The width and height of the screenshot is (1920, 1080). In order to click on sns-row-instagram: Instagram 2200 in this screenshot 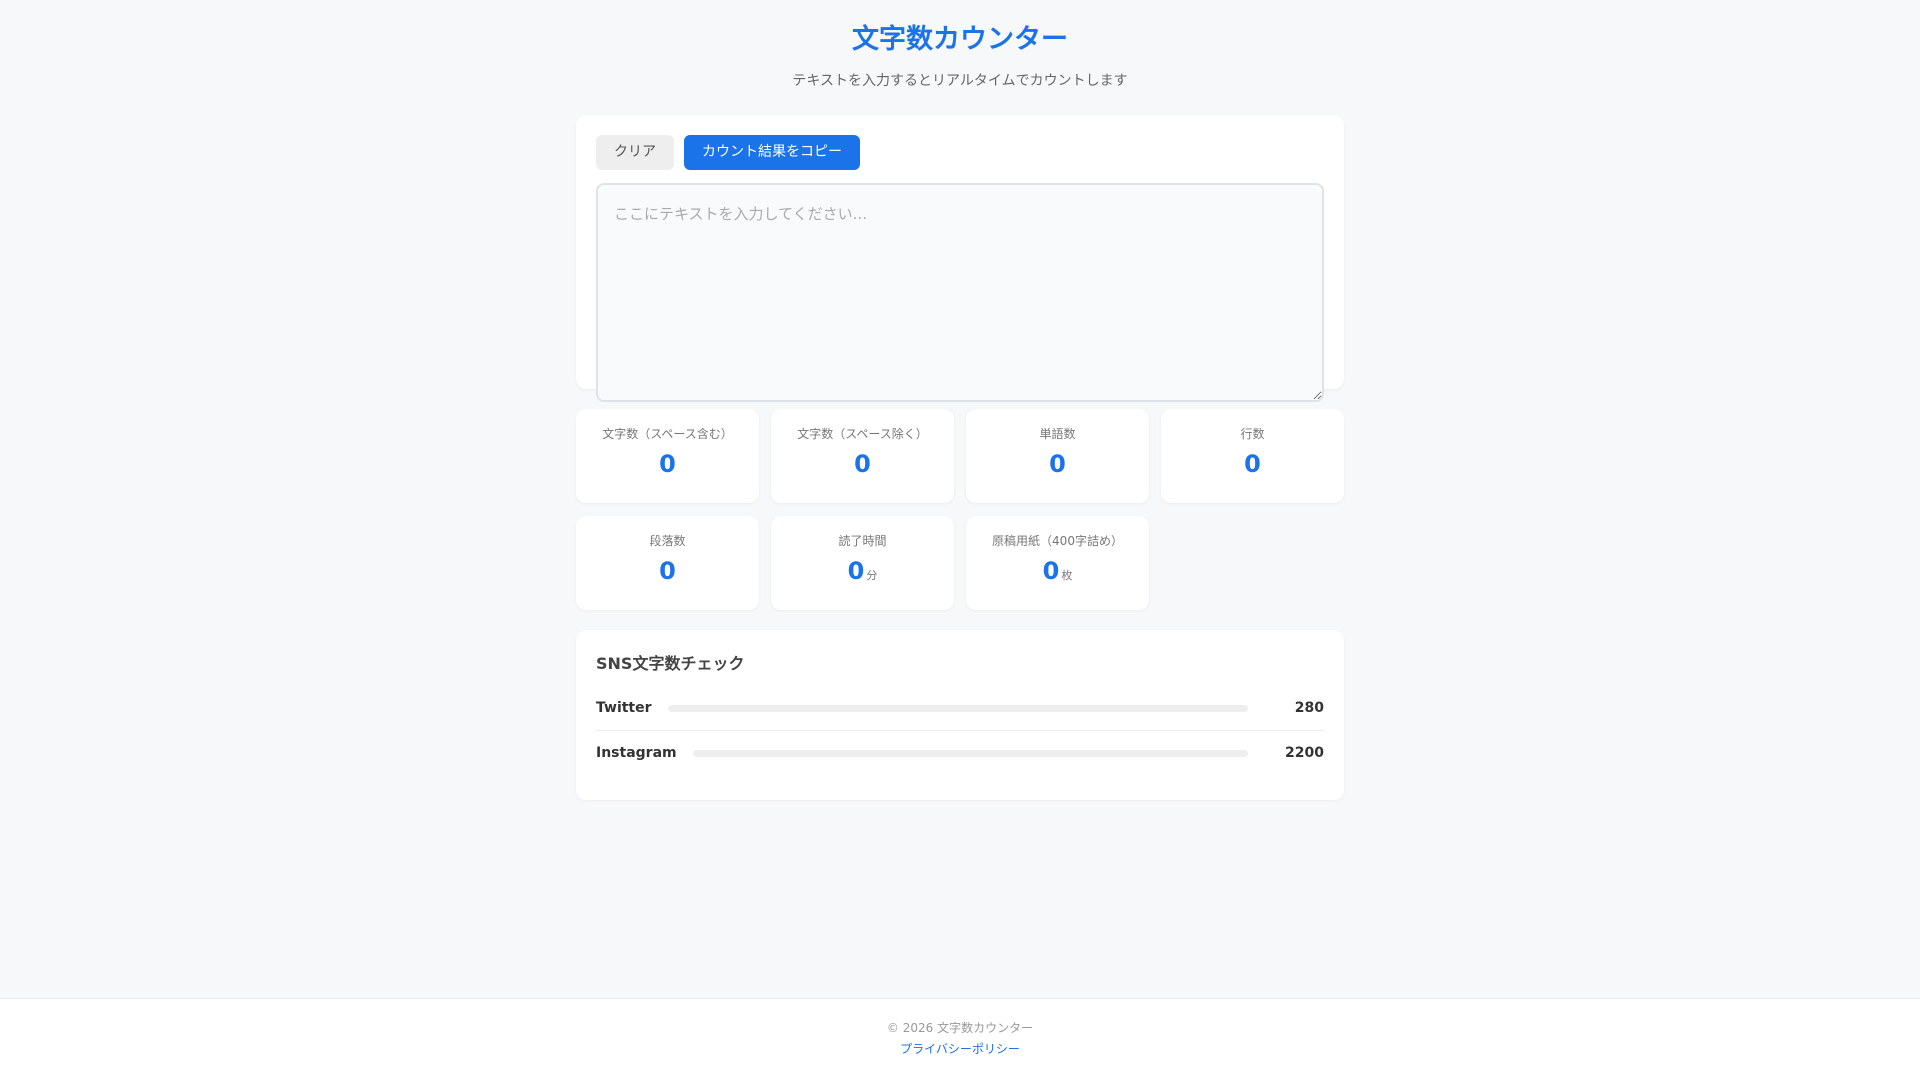, I will do `click(960, 752)`.